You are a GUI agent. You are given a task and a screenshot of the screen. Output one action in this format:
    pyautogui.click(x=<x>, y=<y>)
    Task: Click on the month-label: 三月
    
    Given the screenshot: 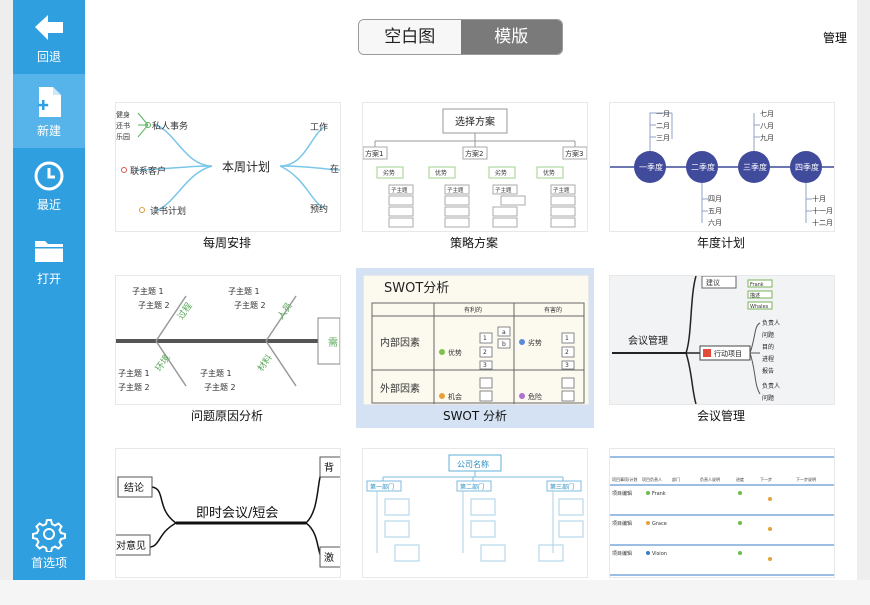 What is the action you would take?
    pyautogui.click(x=663, y=138)
    